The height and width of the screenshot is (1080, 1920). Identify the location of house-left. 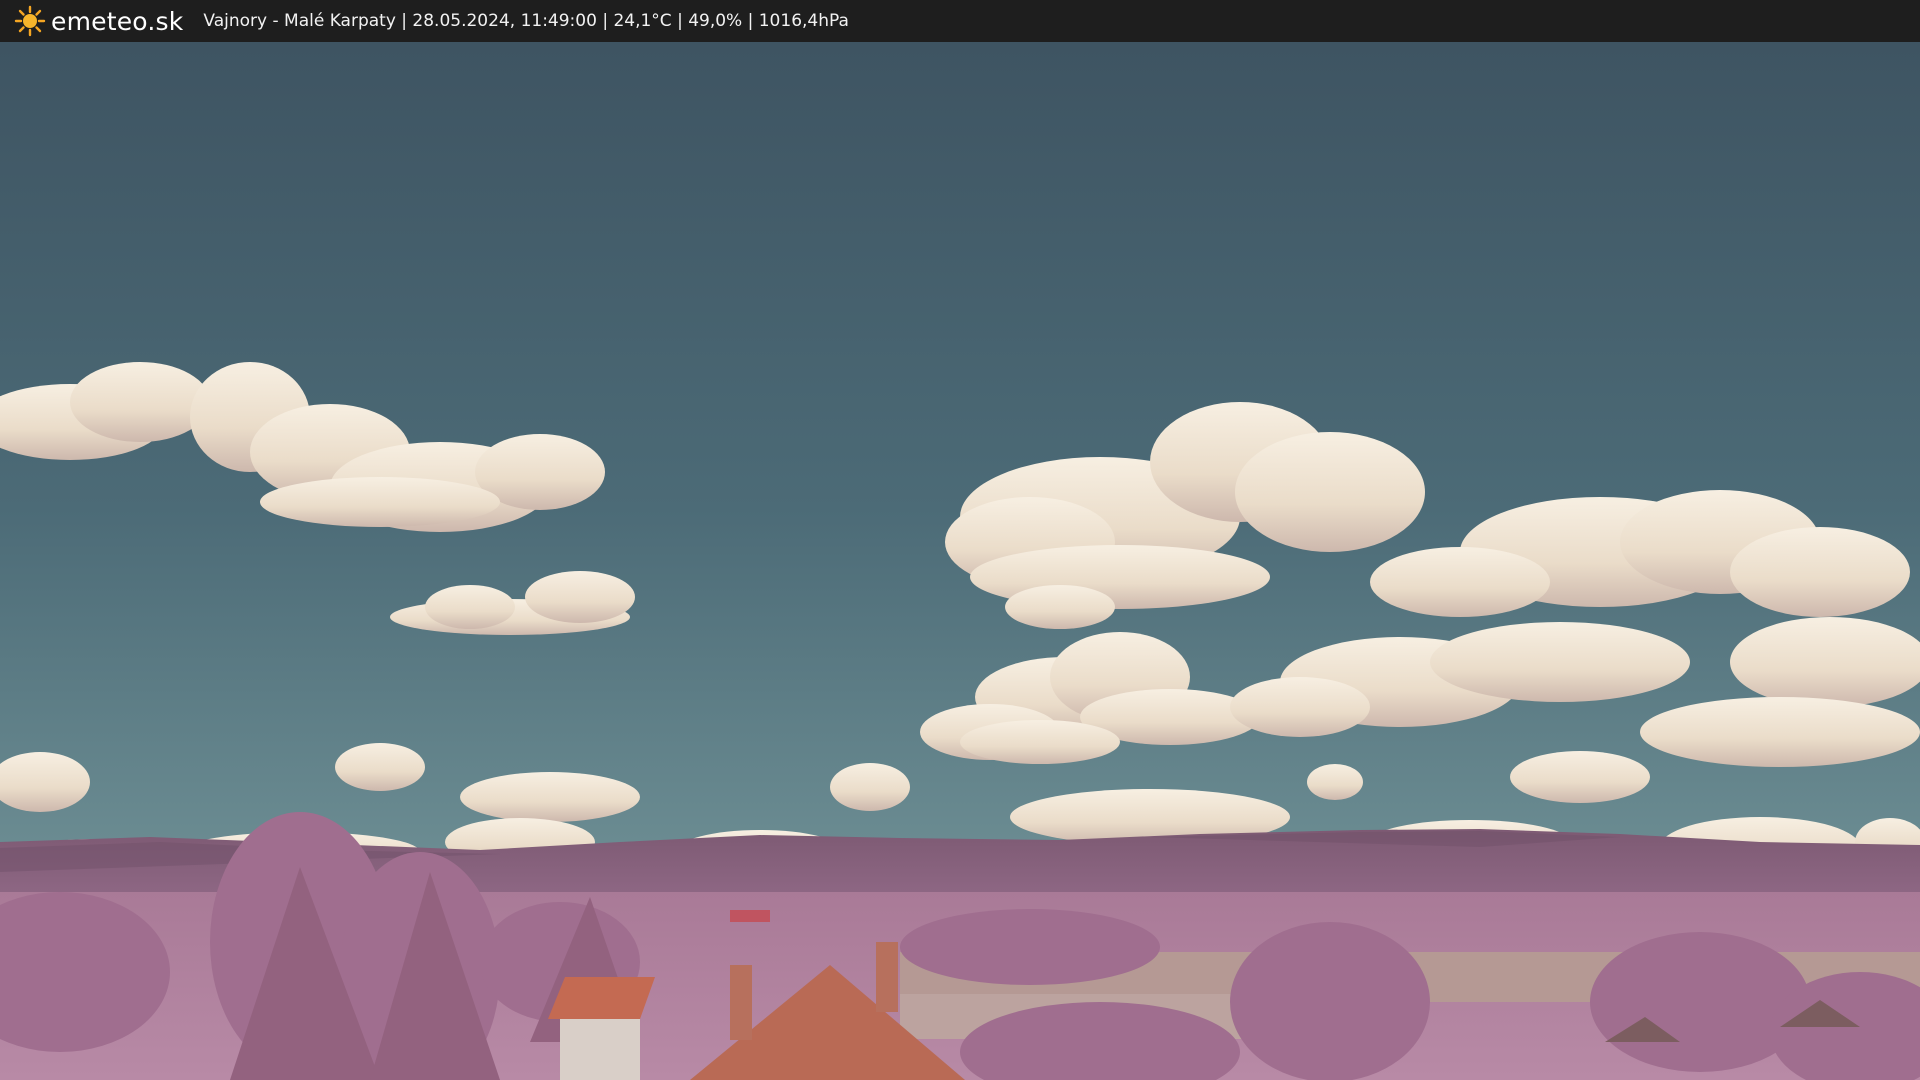
(601, 1028).